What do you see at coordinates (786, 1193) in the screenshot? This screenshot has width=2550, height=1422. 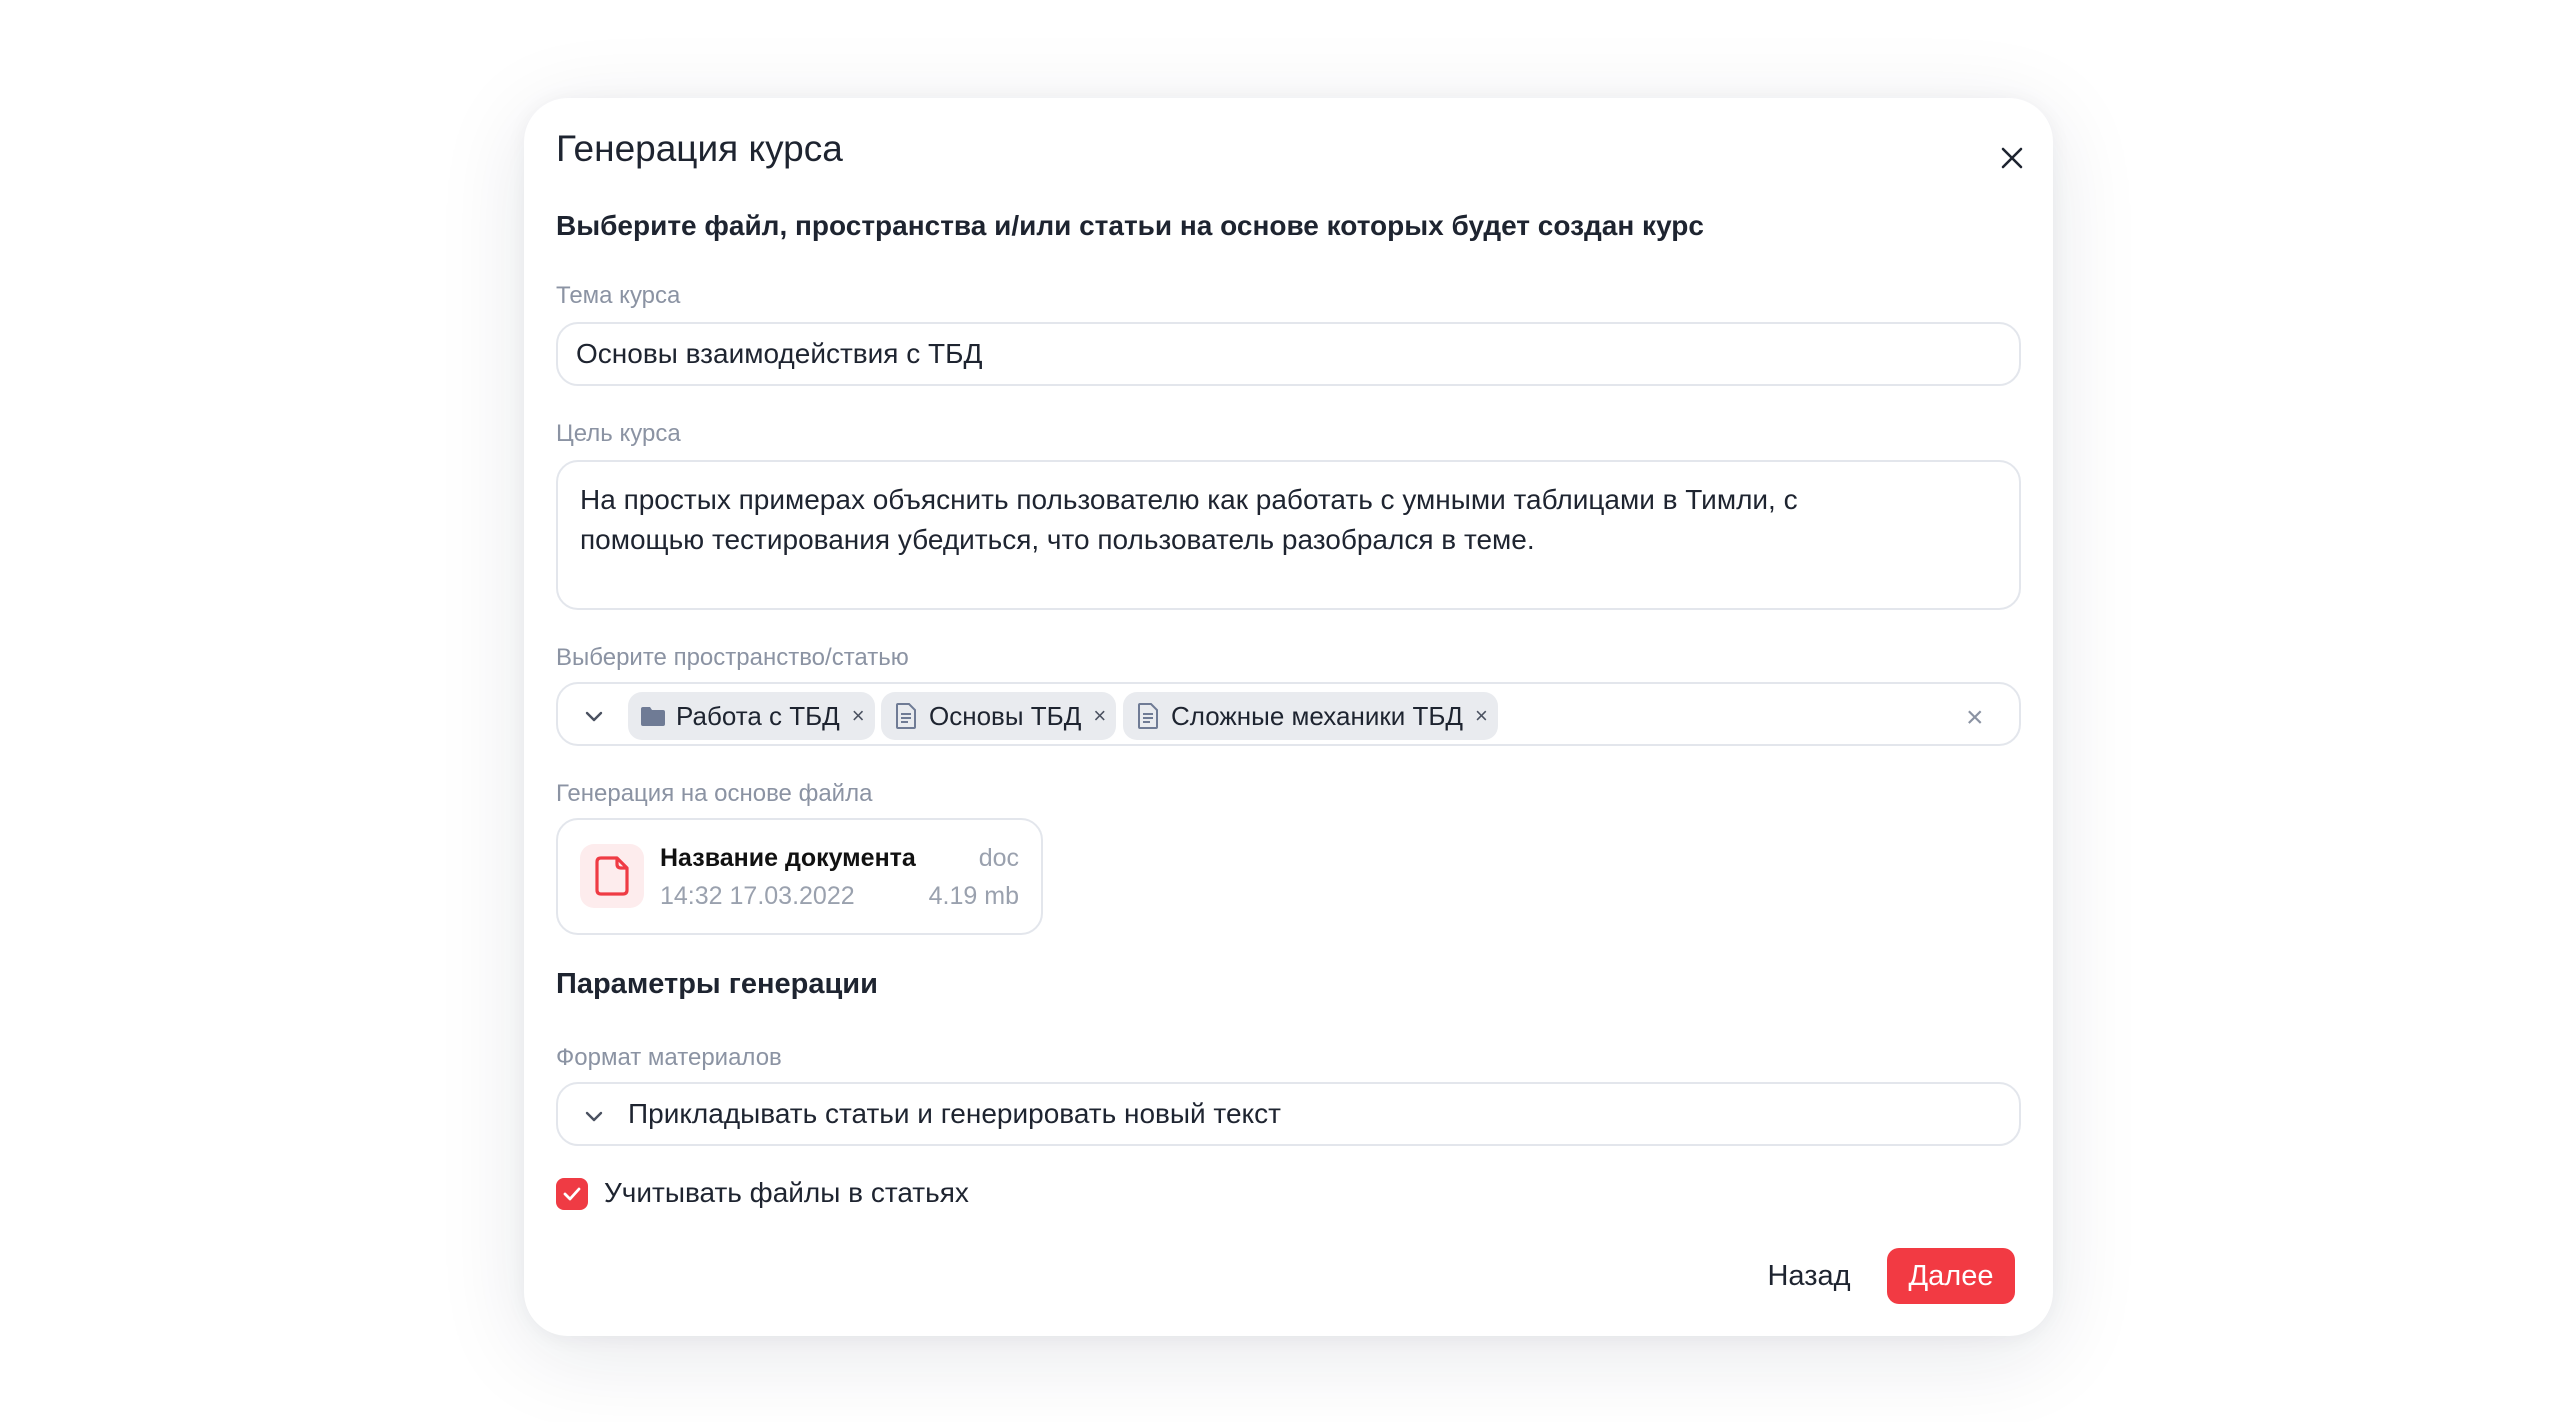 I see `include-files-label: Учитывать файлы в статьях` at bounding box center [786, 1193].